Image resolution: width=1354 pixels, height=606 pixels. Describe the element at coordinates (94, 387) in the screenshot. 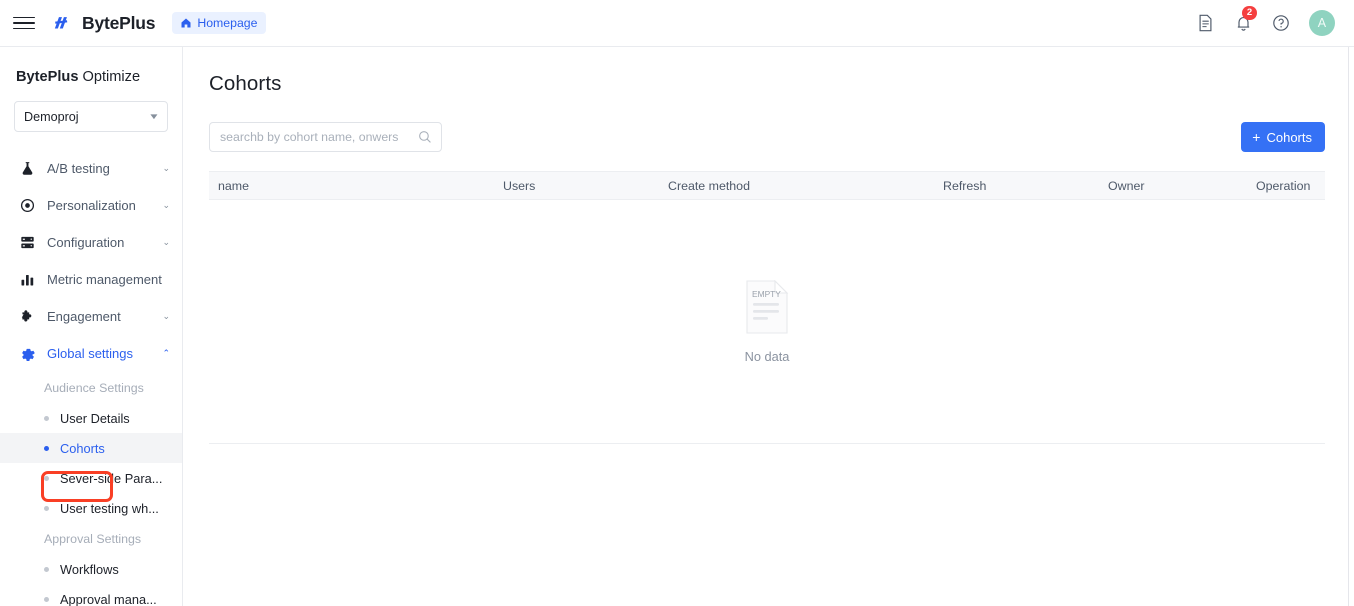

I see `sidebar-group-title: Audience Settings` at that location.